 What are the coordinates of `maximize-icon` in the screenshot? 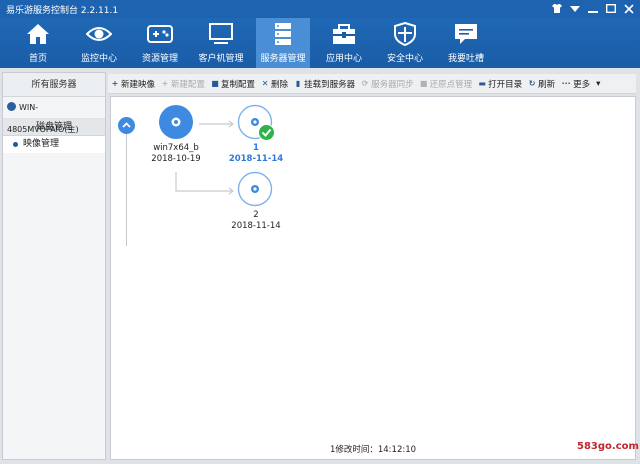 It's located at (611, 8).